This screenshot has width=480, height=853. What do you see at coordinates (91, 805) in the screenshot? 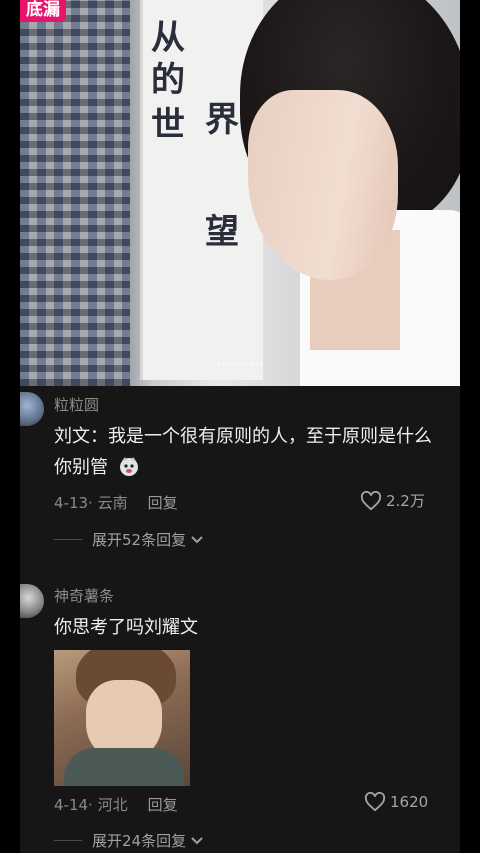
I see `comment-date-location: 4-14· 河北` at bounding box center [91, 805].